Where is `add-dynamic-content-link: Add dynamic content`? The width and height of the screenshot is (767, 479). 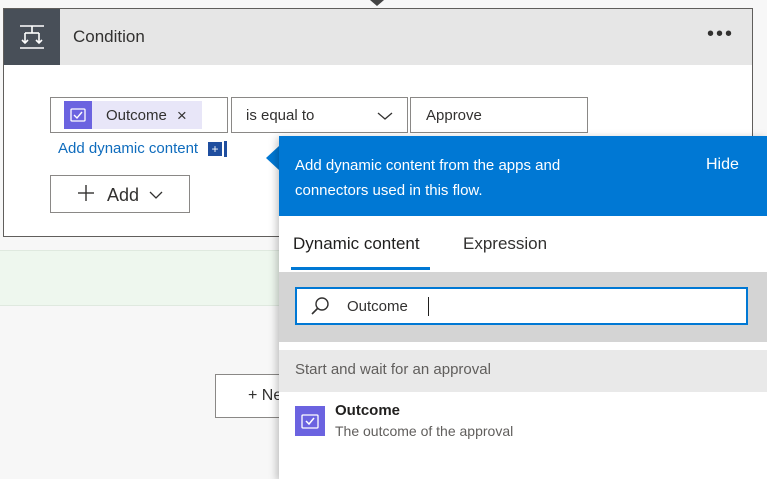
add-dynamic-content-link: Add dynamic content is located at coordinates (128, 148).